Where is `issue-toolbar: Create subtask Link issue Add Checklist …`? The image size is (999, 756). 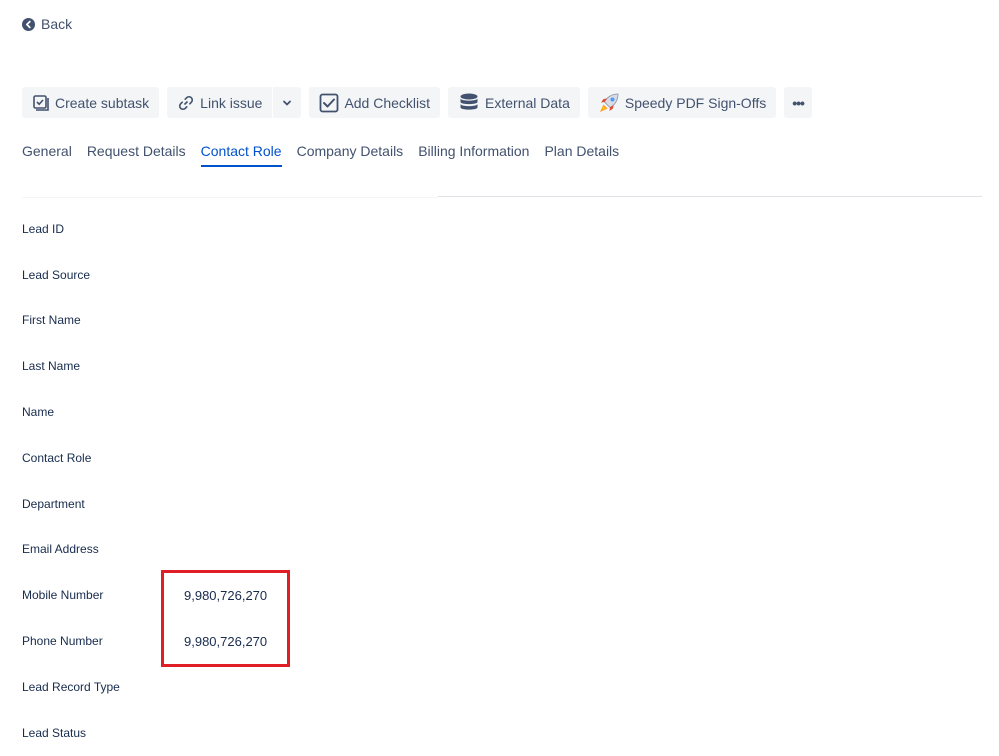
issue-toolbar: Create subtask Link issue Add Checklist … is located at coordinates (417, 102).